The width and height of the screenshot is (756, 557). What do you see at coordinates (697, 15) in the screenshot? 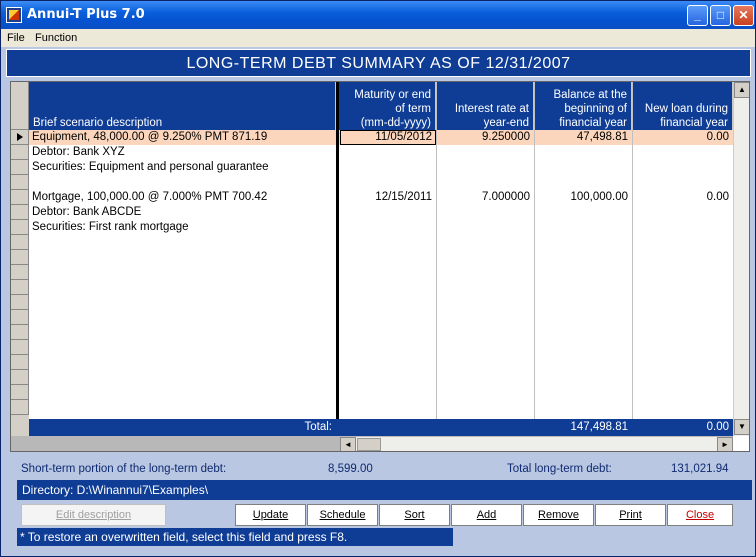
I see `minimize-button: _` at bounding box center [697, 15].